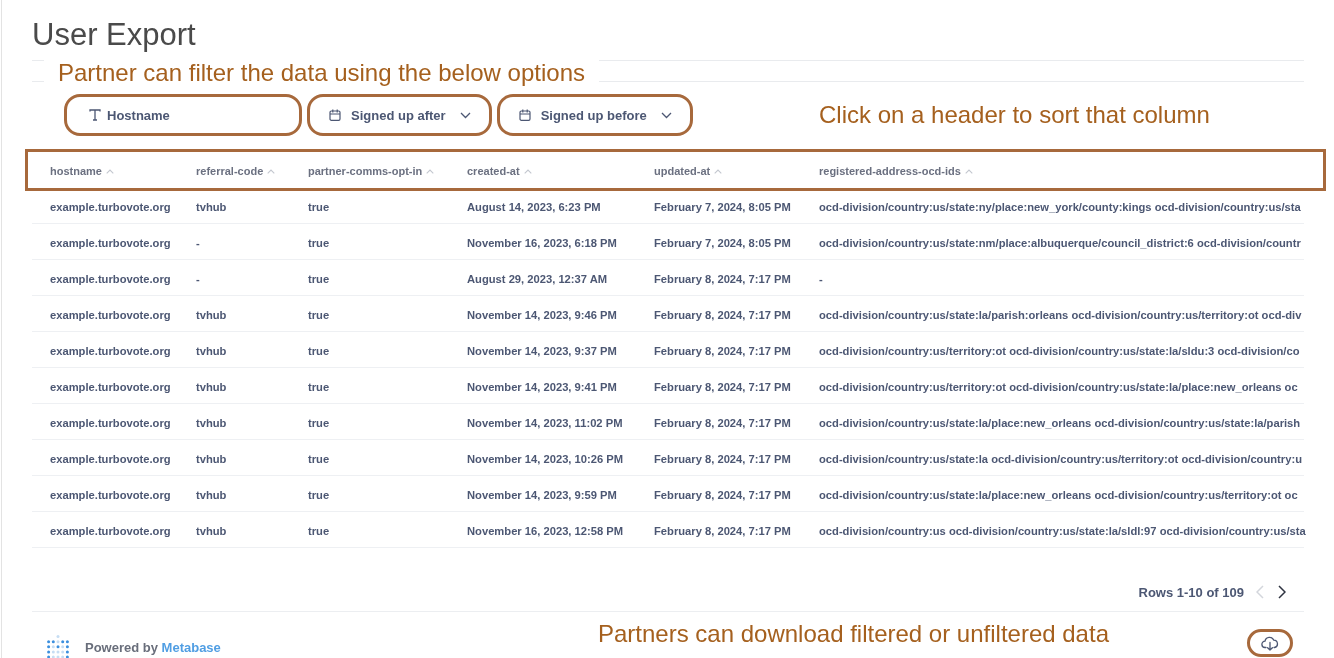 The height and width of the screenshot is (658, 1334). What do you see at coordinates (542, 350) in the screenshot?
I see `table-cell: November 14, 2023, 9:37 PM` at bounding box center [542, 350].